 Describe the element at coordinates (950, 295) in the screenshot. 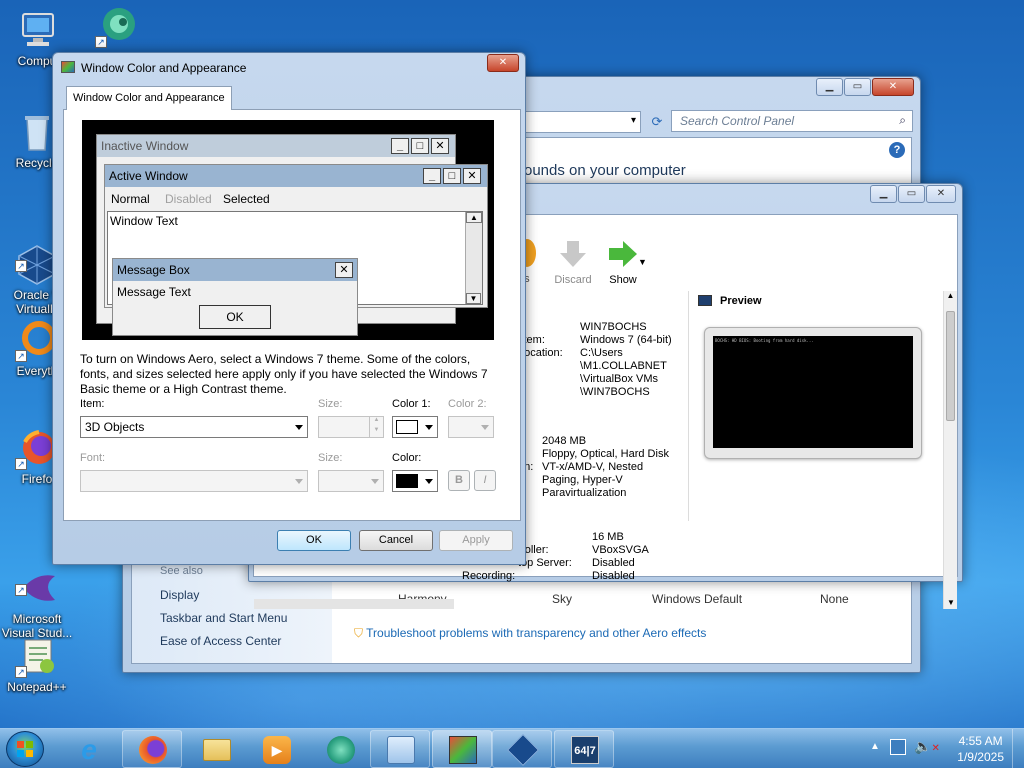

I see `scroll-up-icon: ▲` at that location.